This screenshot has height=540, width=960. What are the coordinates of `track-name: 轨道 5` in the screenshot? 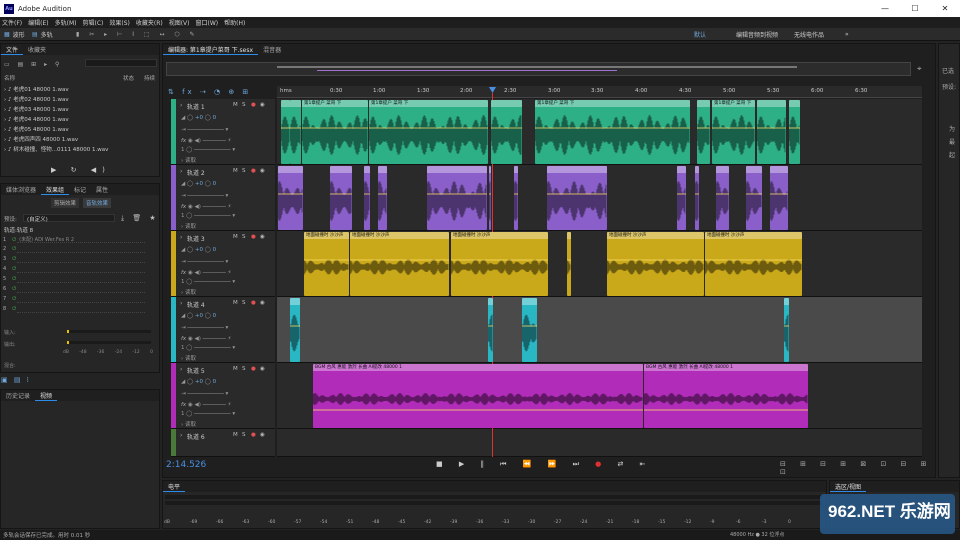 It's located at (196, 370).